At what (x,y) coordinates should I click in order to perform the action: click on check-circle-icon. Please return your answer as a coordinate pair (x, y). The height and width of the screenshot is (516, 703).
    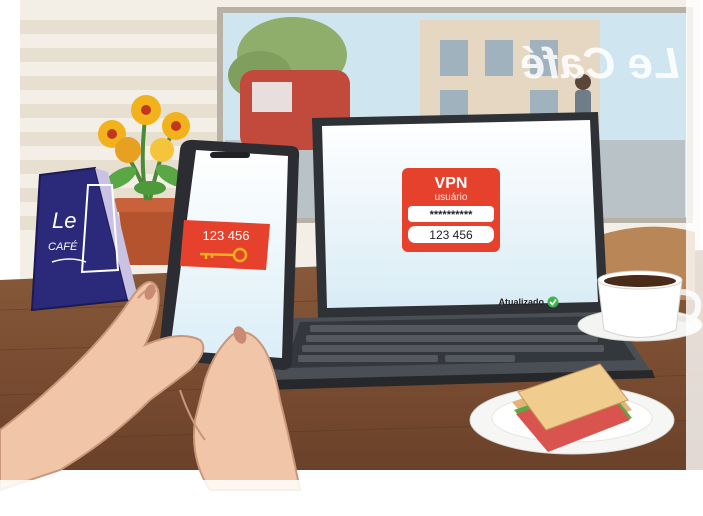
    Looking at the image, I should click on (553, 302).